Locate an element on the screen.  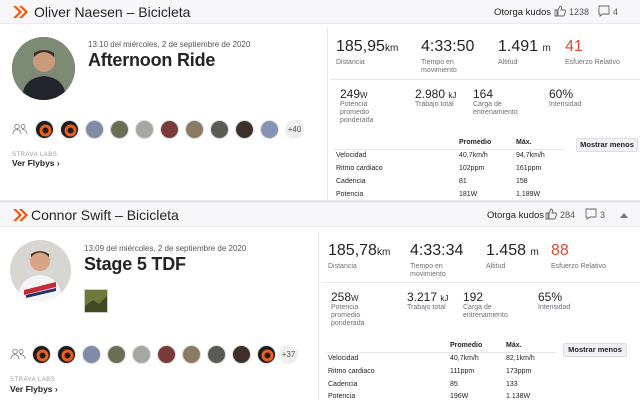
stat-relative-effort: 88 is located at coordinates (560, 251).